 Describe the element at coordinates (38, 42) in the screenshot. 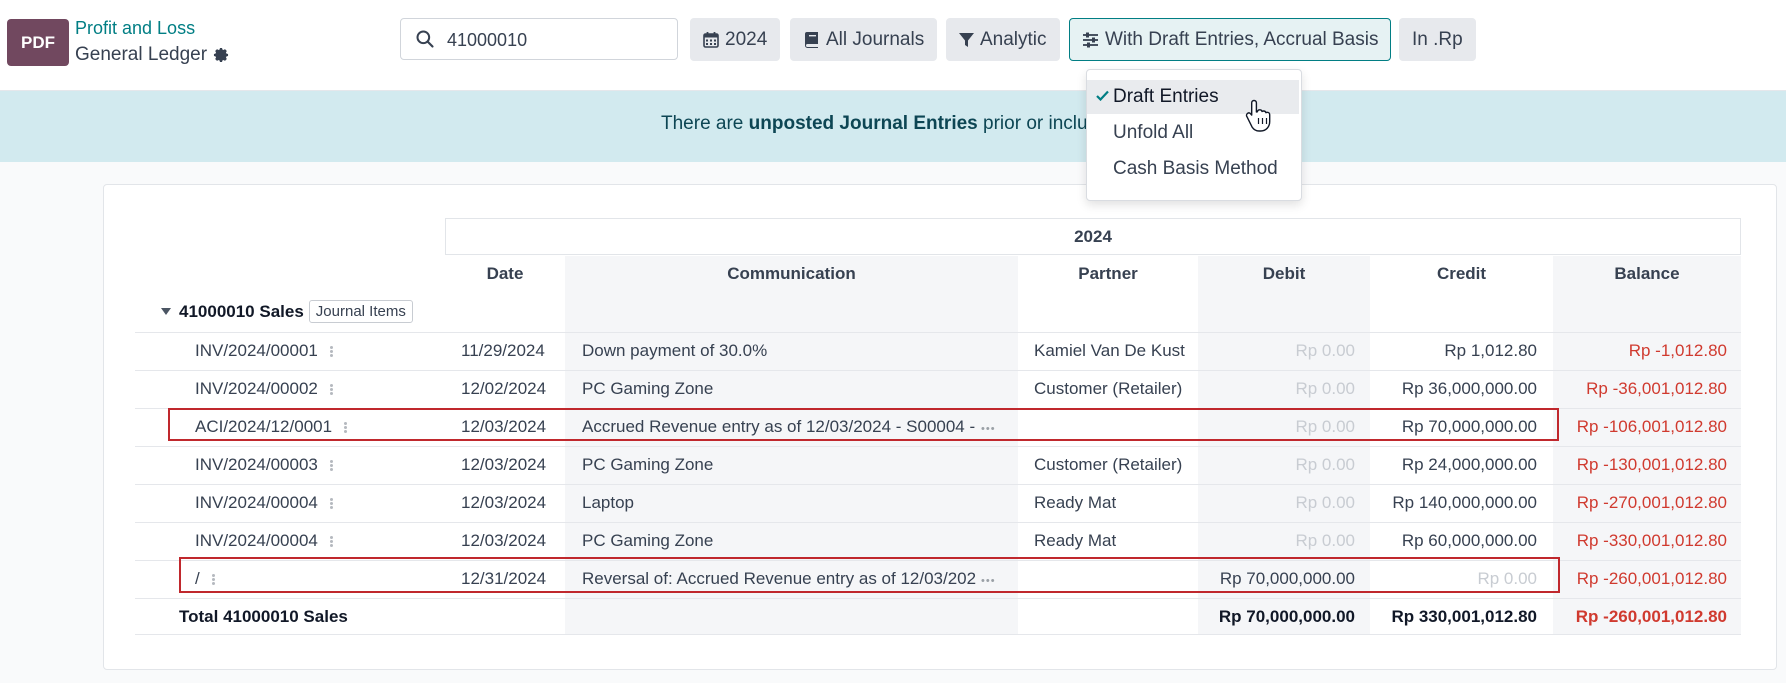

I see `pdf-button: PDF` at that location.